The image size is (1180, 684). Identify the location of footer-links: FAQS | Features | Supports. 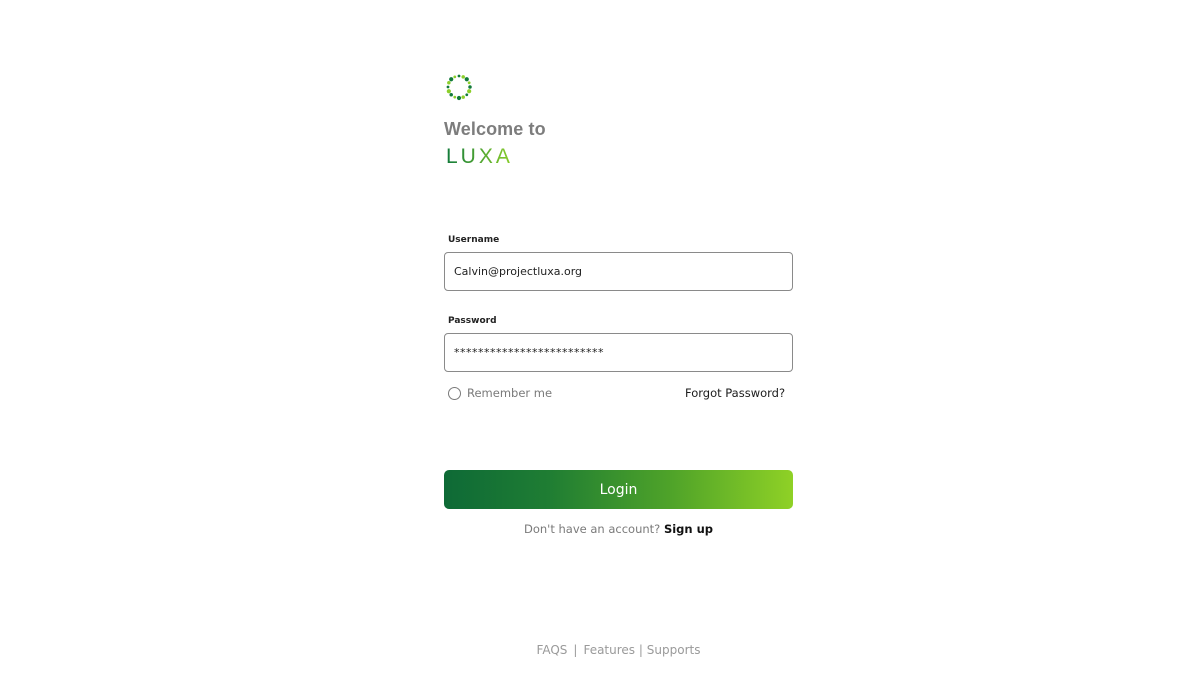
(590, 650).